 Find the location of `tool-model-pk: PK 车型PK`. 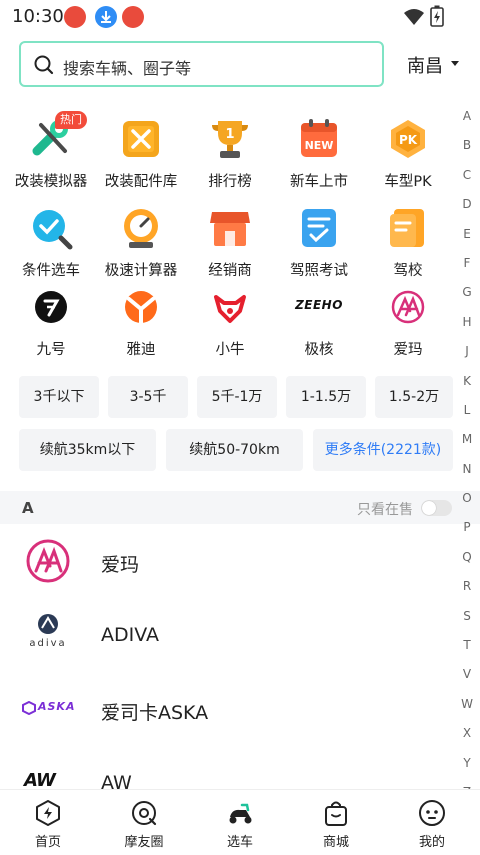

tool-model-pk: PK 车型PK is located at coordinates (408, 154).